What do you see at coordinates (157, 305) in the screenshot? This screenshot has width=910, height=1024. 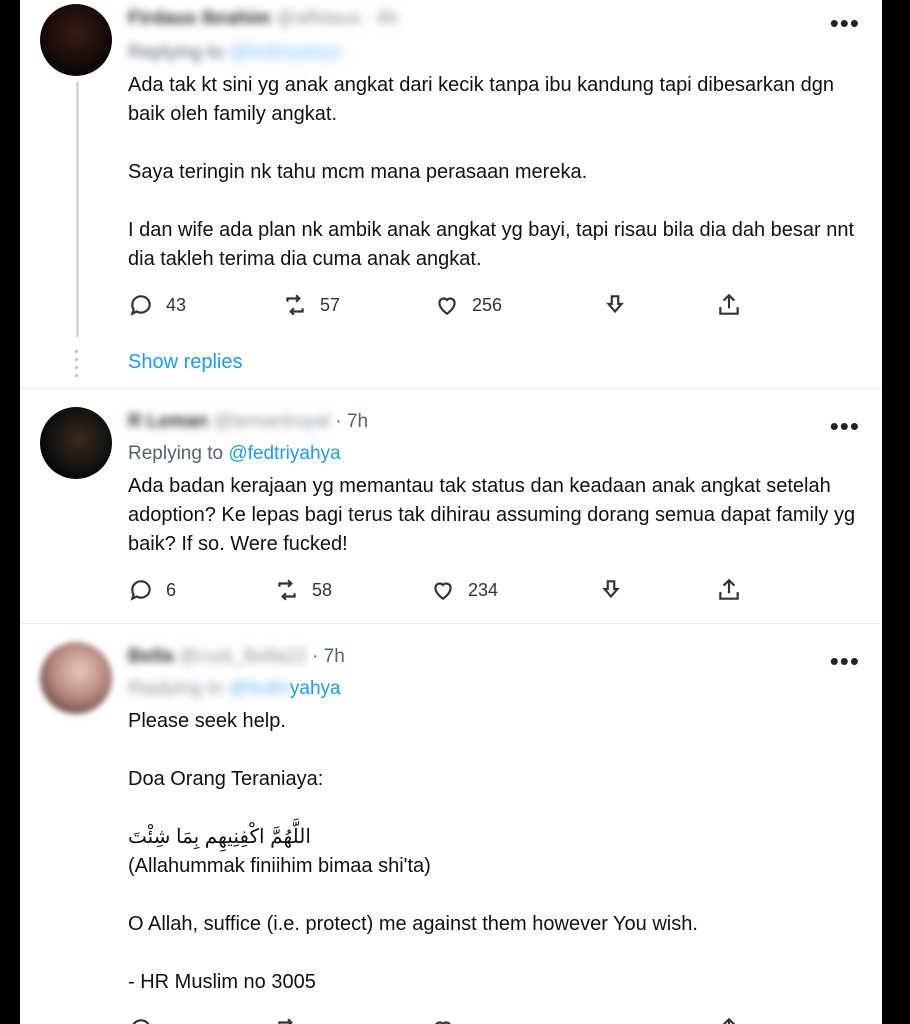 I see `reply-button: 43` at bounding box center [157, 305].